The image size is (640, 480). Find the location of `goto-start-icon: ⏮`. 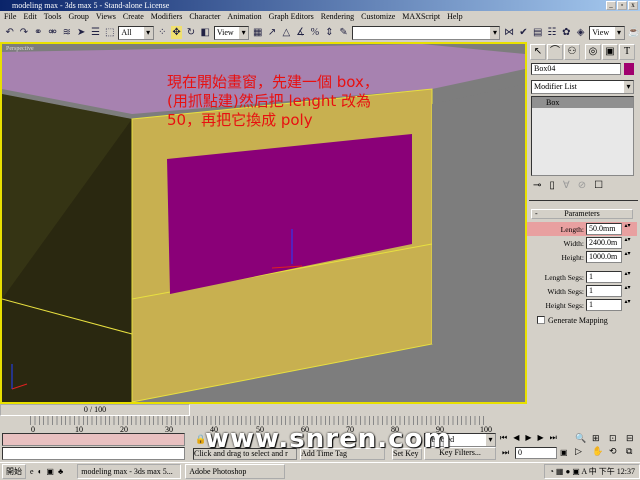

goto-start-icon: ⏮ is located at coordinates (503, 438).